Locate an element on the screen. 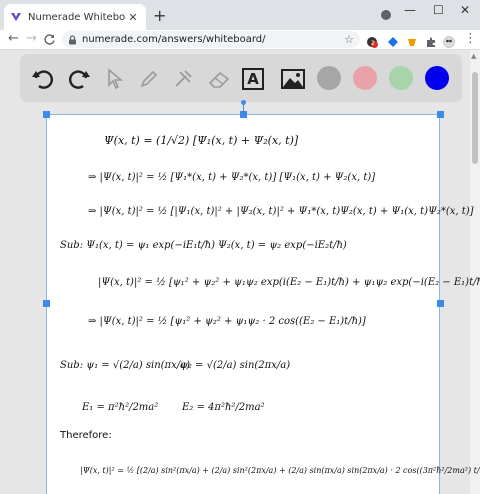 This screenshot has height=494, width=480. resize-handle-top-left is located at coordinates (46, 114).